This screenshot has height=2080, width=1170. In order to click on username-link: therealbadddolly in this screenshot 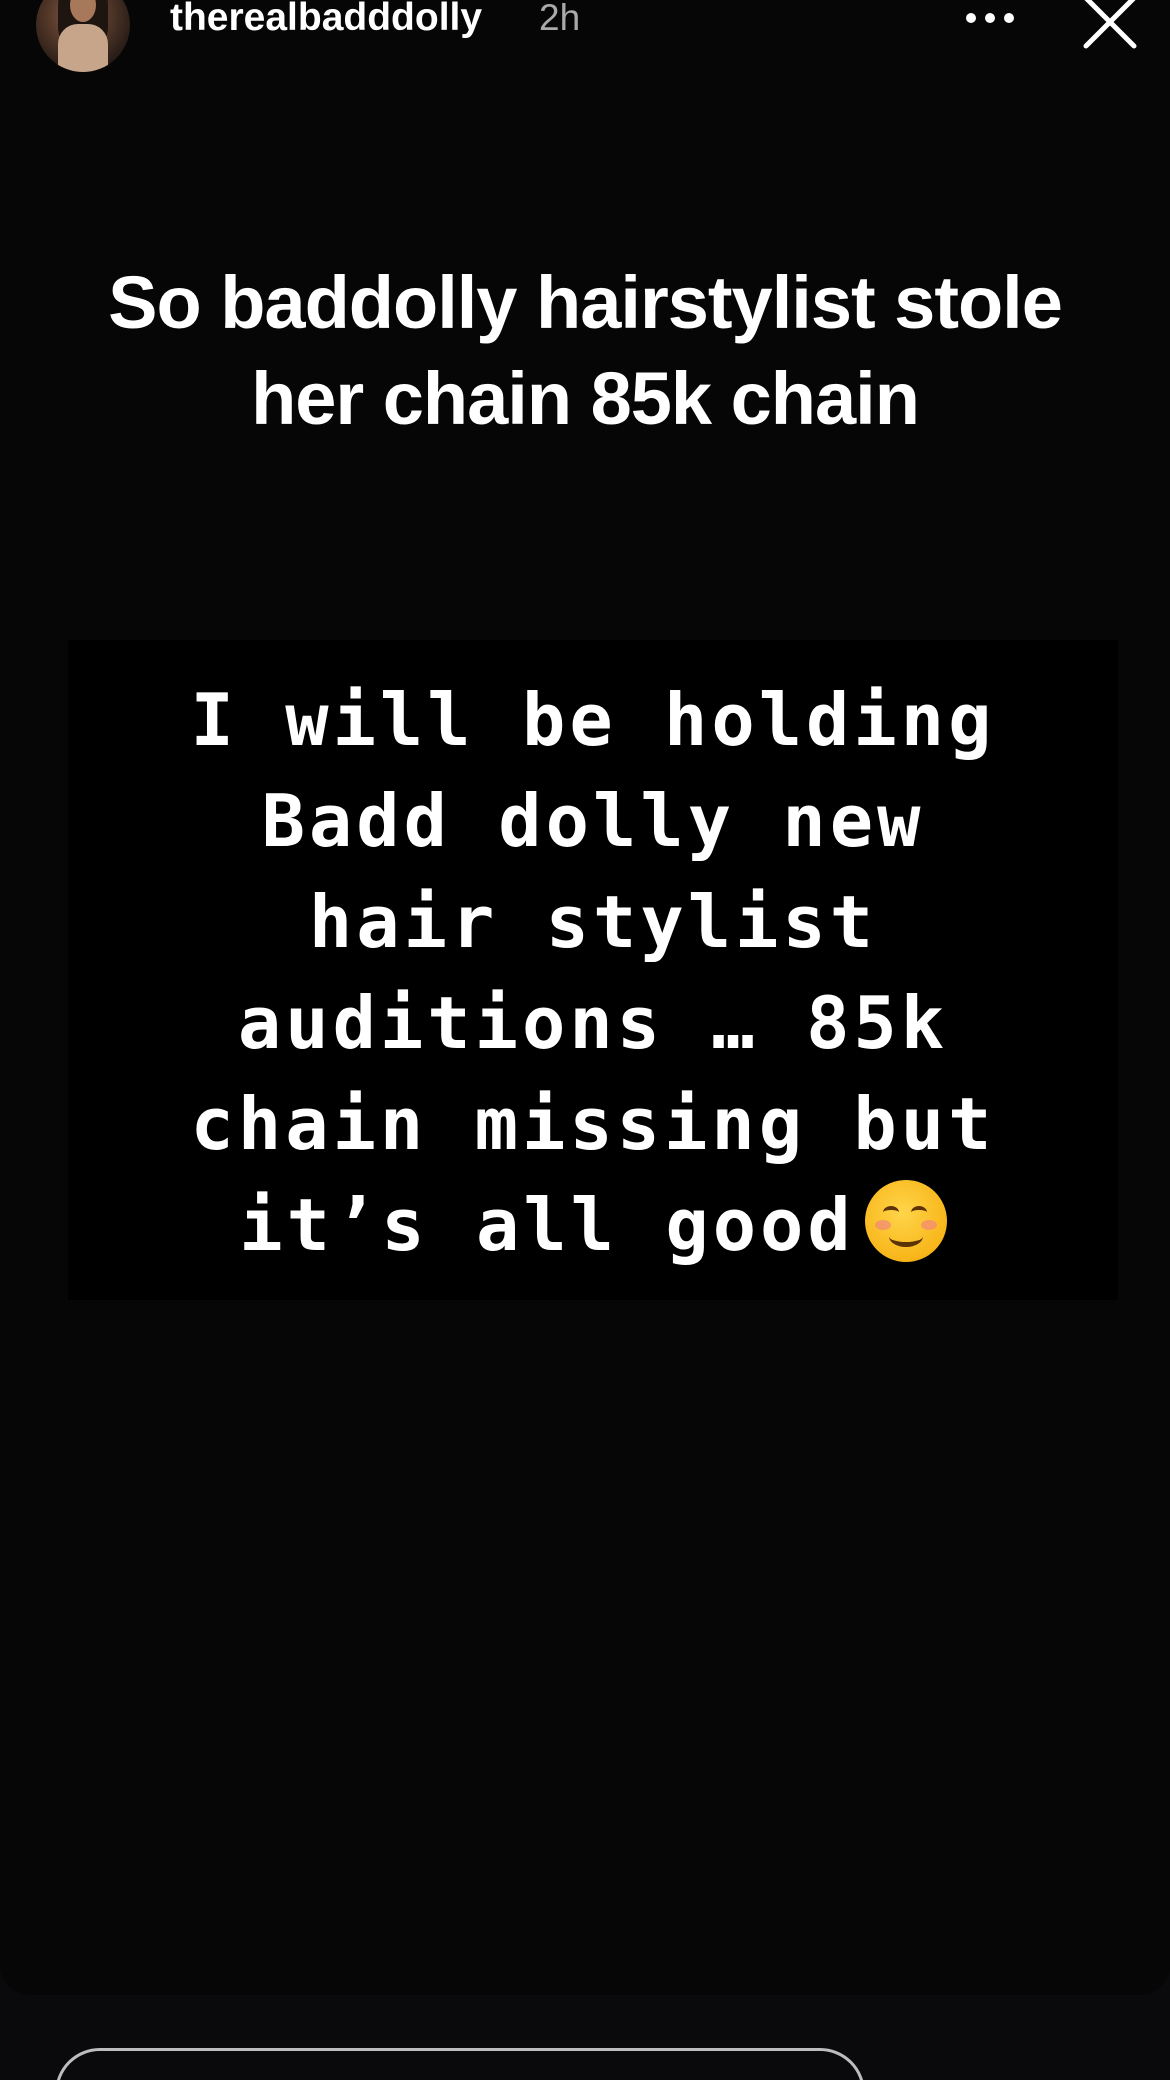, I will do `click(326, 20)`.